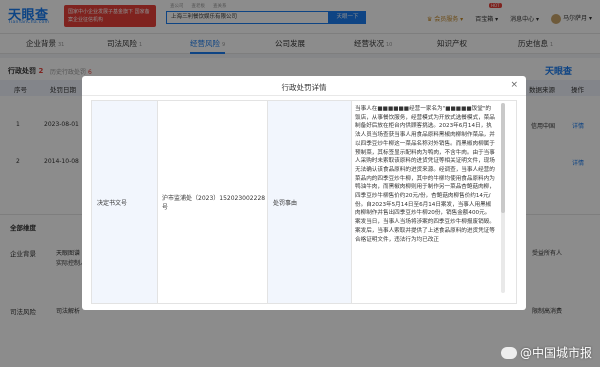 This screenshot has height=367, width=600. Describe the element at coordinates (213, 202) in the screenshot. I see `doc-number-value: 沪市监浦处（2023）152023002228号` at that location.